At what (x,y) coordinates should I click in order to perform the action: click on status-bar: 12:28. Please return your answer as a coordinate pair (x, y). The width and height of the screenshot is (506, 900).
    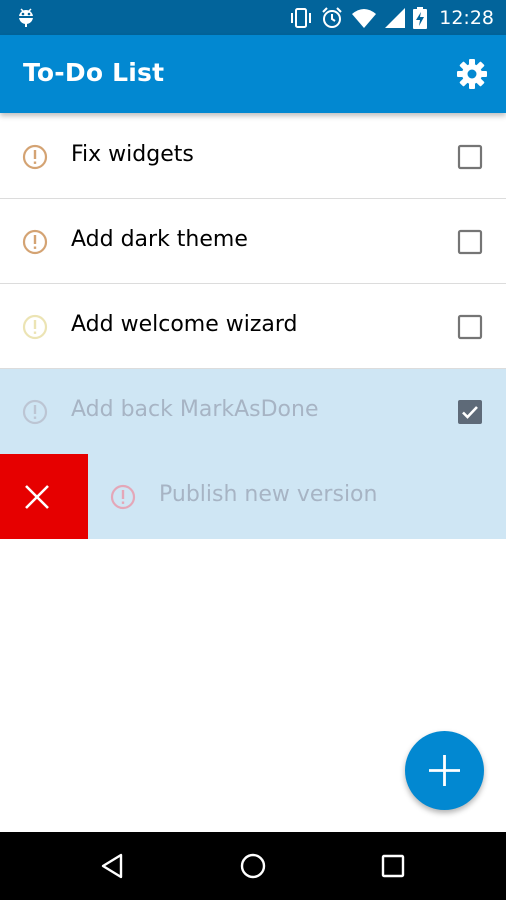
    Looking at the image, I should click on (253, 17).